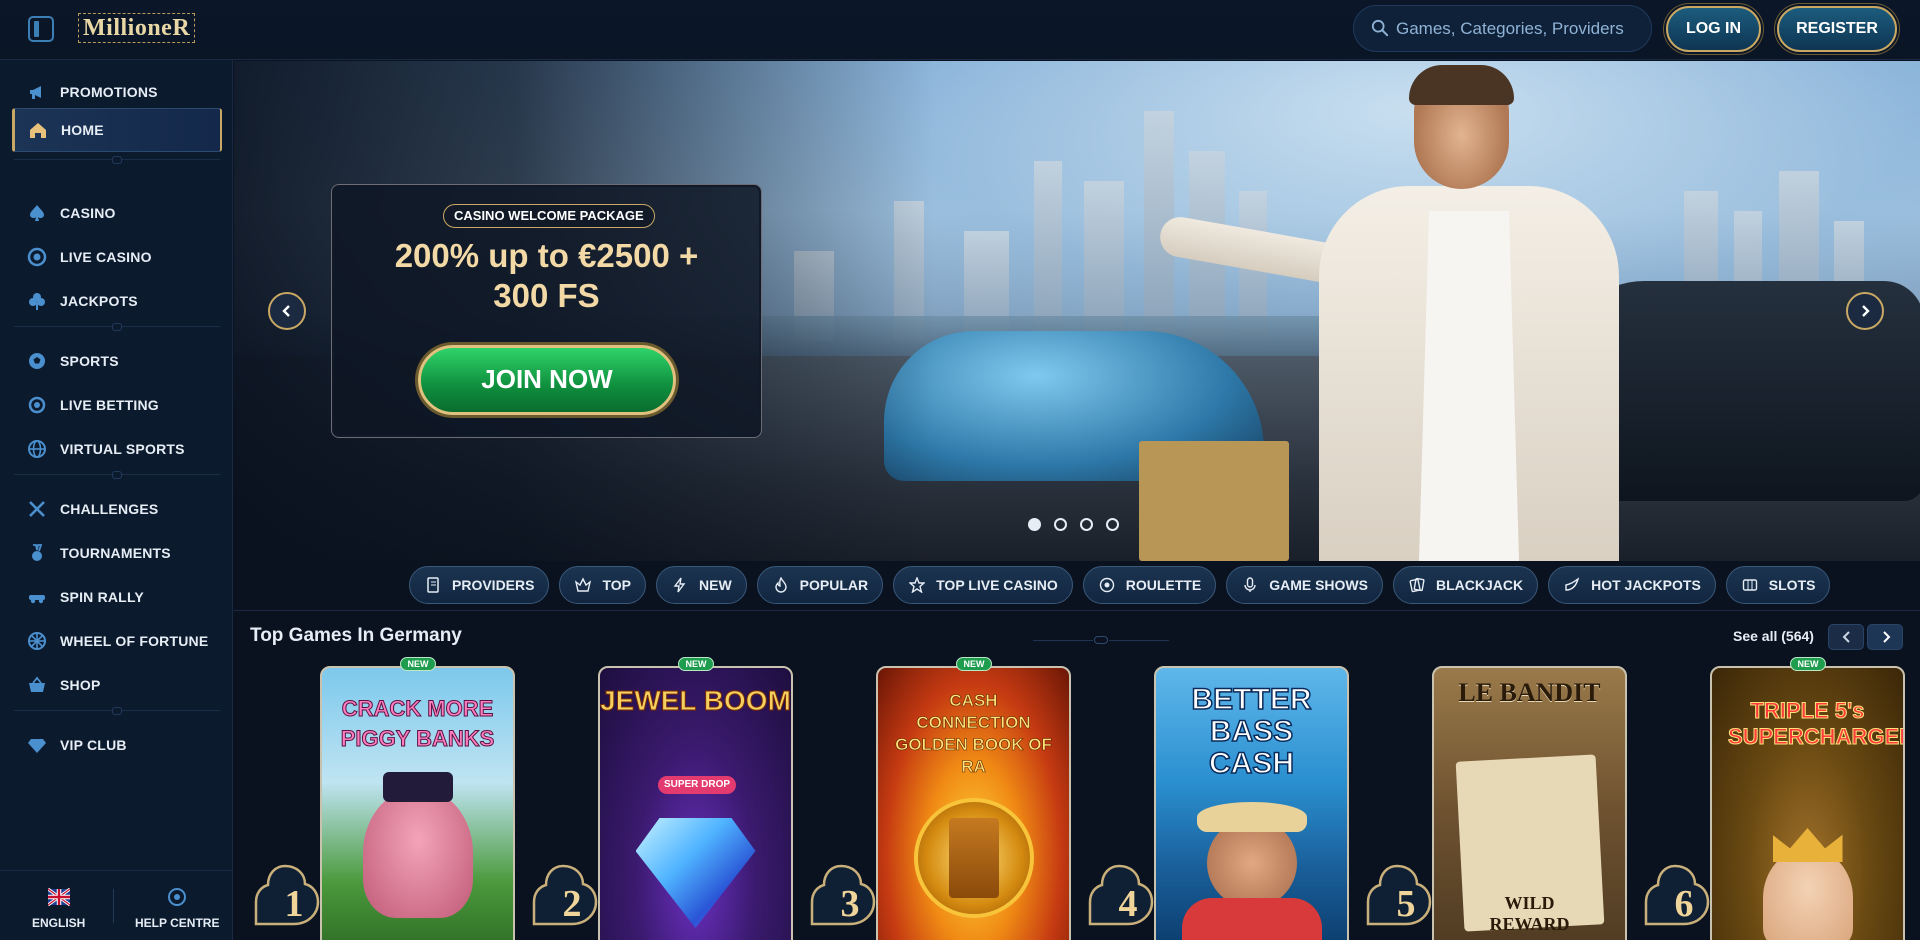 This screenshot has height=940, width=1920. Describe the element at coordinates (841, 901) in the screenshot. I see `rank-badge: 3` at that location.